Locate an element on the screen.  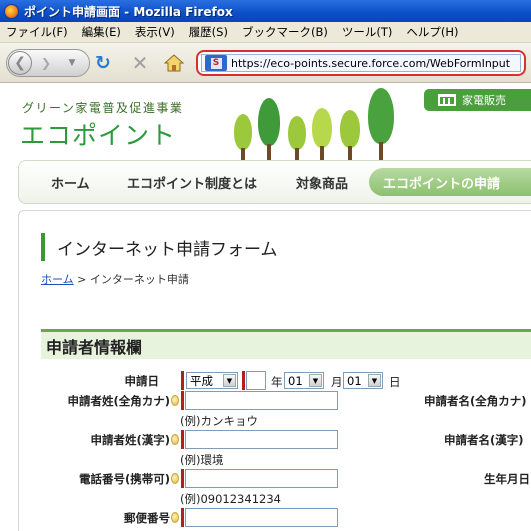
retail-tab: 家電販売 is located at coordinates (477, 100).